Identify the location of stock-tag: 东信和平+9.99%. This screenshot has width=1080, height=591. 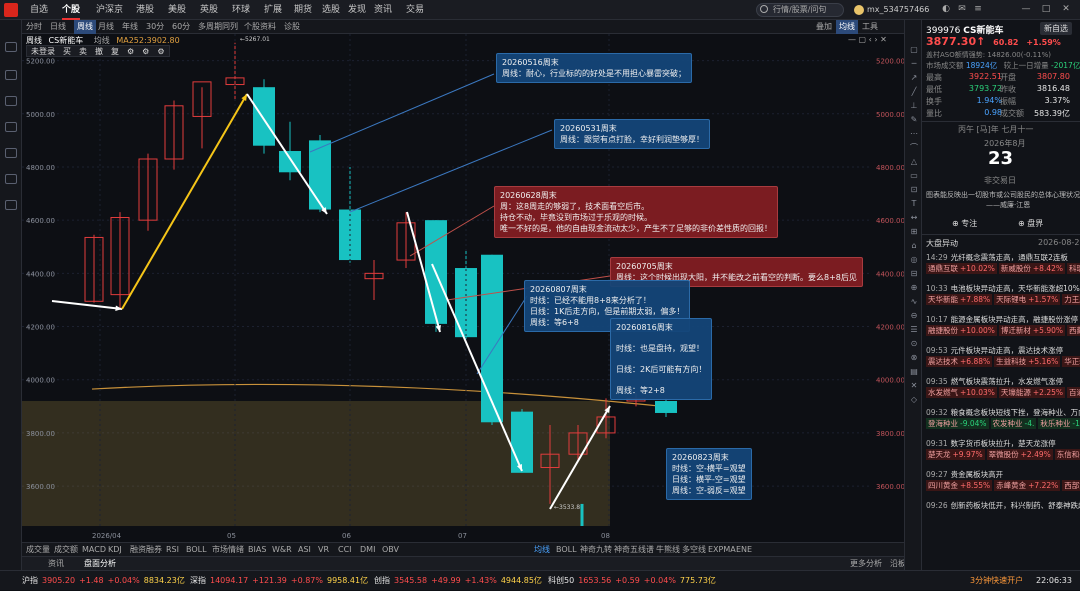
(1067, 454).